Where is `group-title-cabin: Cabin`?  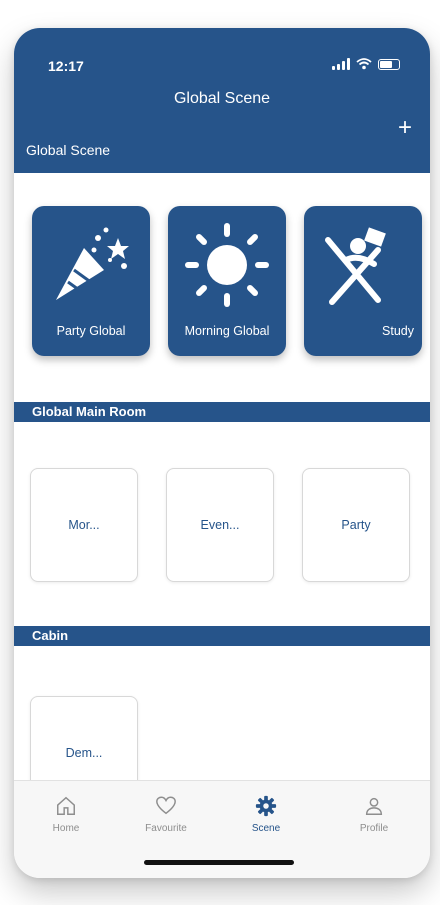 group-title-cabin: Cabin is located at coordinates (222, 636).